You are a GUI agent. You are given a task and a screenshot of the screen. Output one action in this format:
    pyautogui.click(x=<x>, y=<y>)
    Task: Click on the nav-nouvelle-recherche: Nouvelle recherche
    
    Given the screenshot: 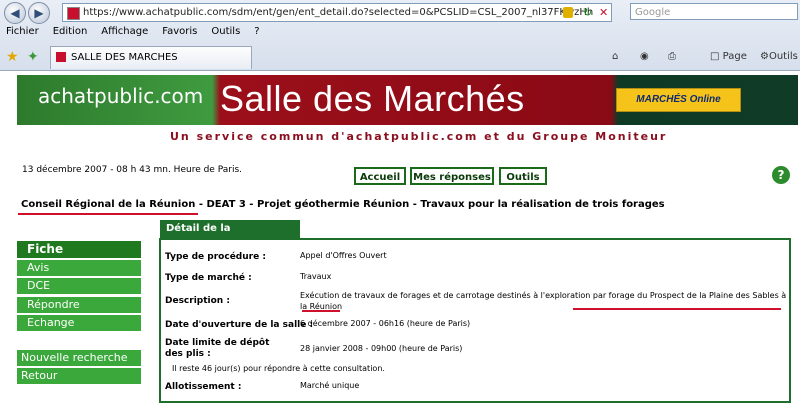 What is the action you would take?
    pyautogui.click(x=79, y=358)
    